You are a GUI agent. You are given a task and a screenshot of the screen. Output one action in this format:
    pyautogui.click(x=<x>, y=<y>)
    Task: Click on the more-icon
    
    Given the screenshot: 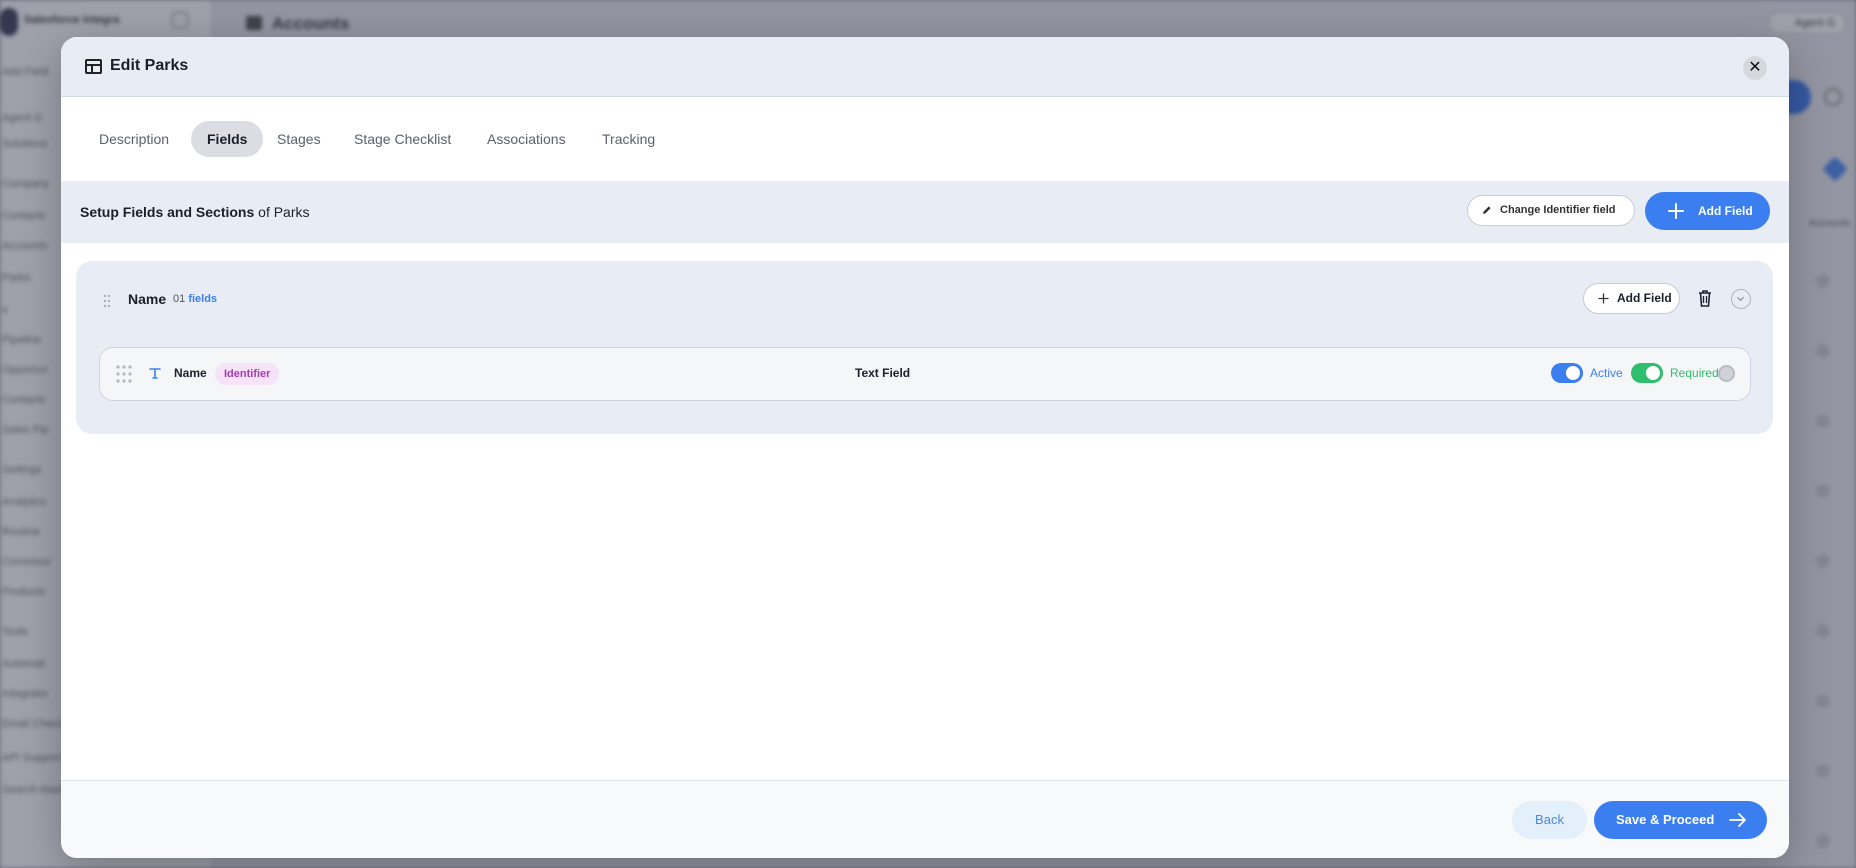 What is the action you would take?
    pyautogui.click(x=1726, y=373)
    